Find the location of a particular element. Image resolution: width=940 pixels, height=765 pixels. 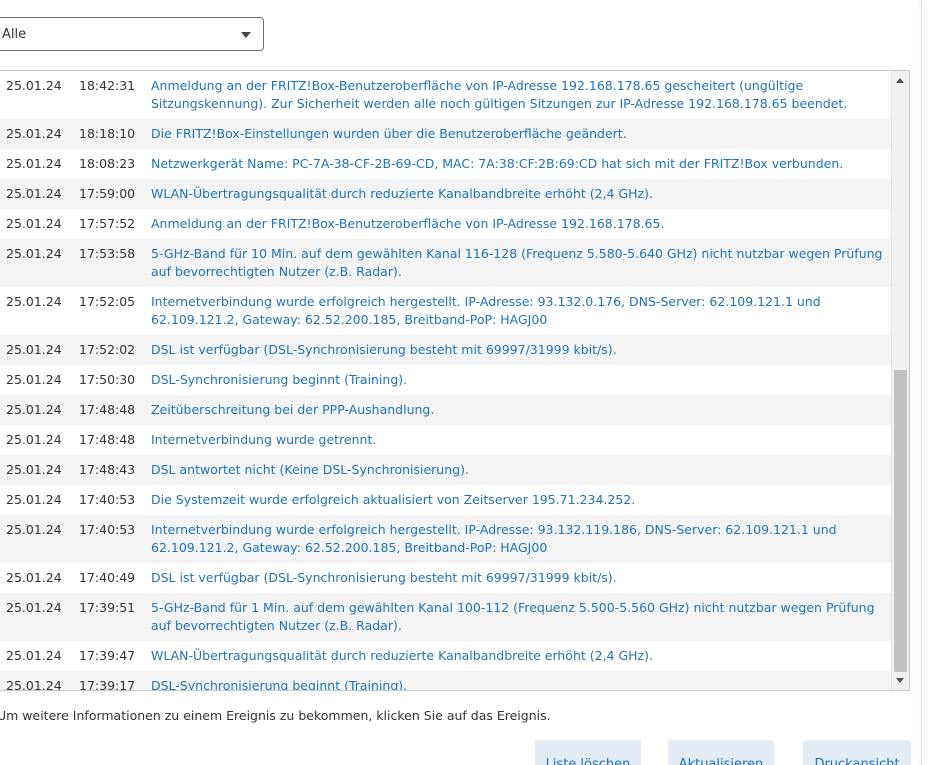

clear-list-button: Liste löschen is located at coordinates (588, 752).